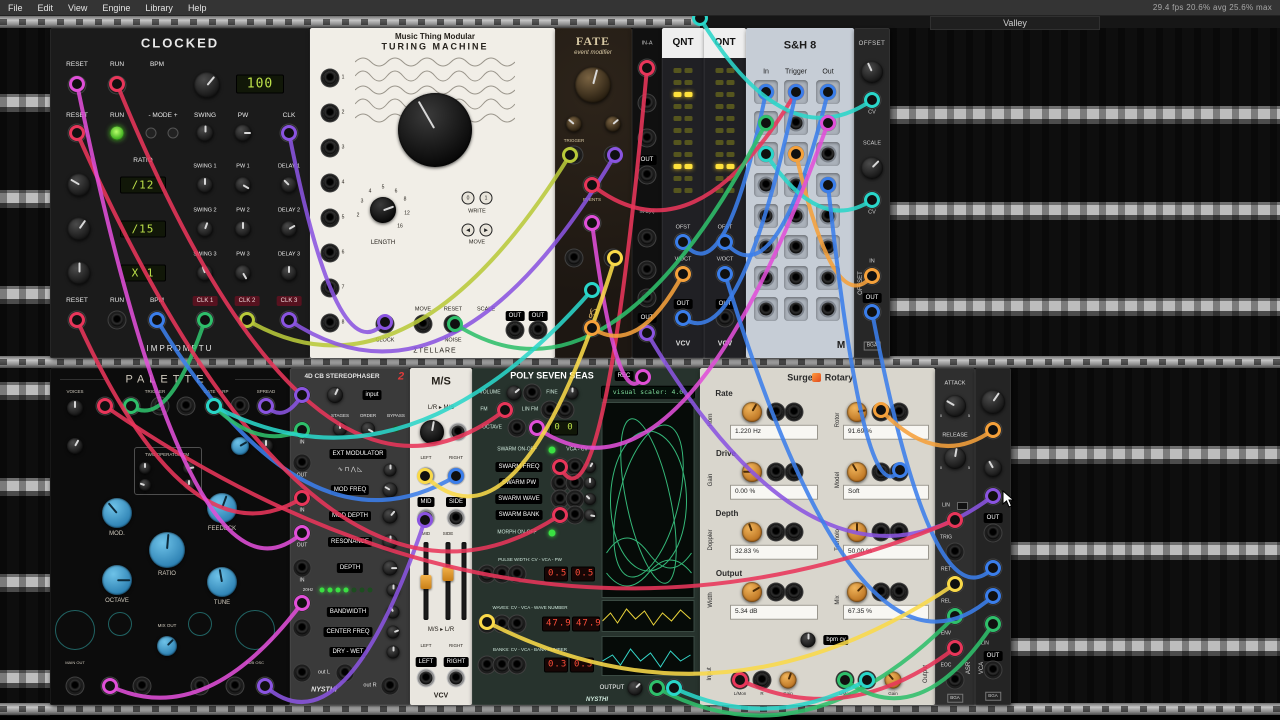  I want to click on menu-item-file: File, so click(15, 8).